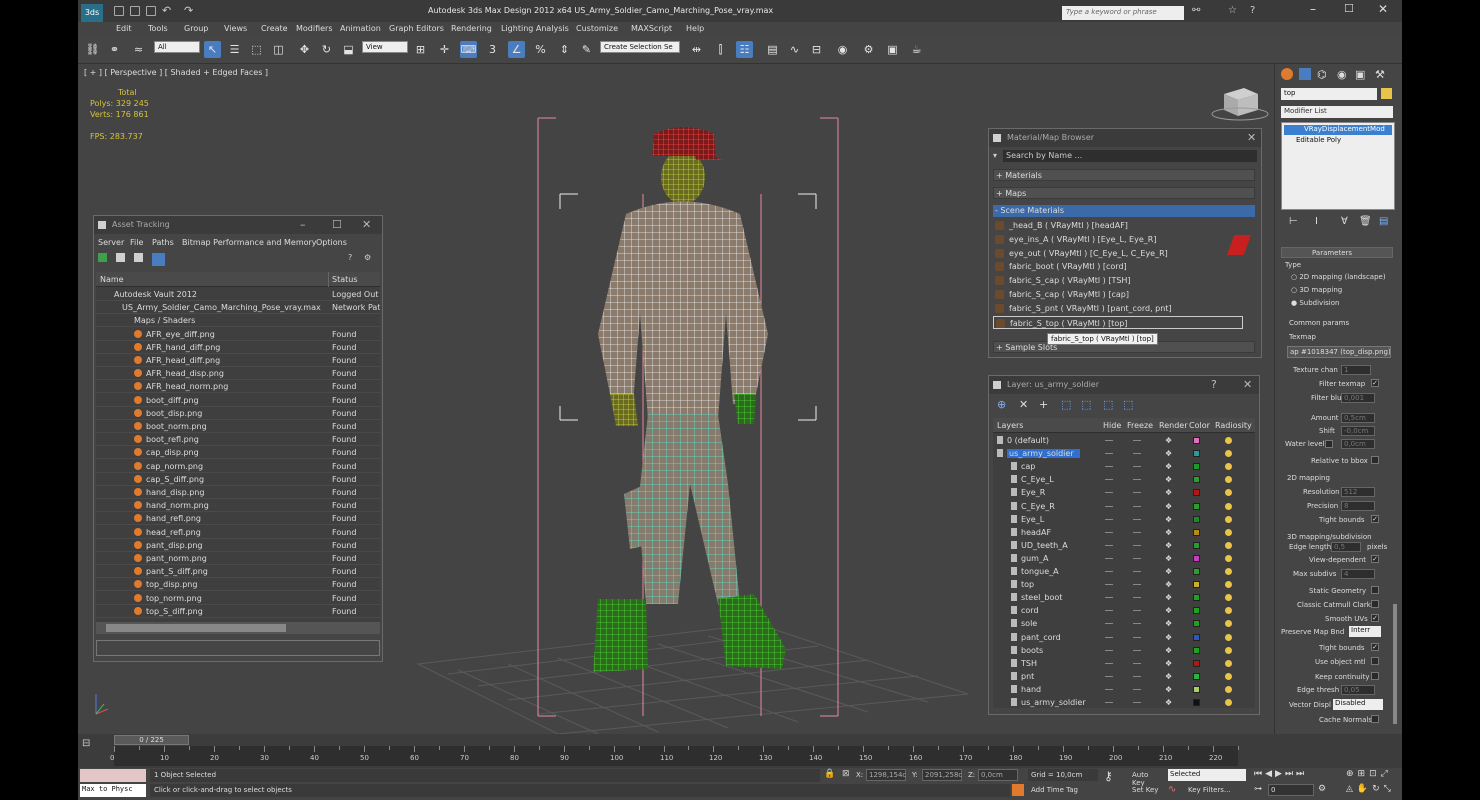 This screenshot has width=1480, height=800. I want to click on classic-catmull-checkbox, so click(1375, 604).